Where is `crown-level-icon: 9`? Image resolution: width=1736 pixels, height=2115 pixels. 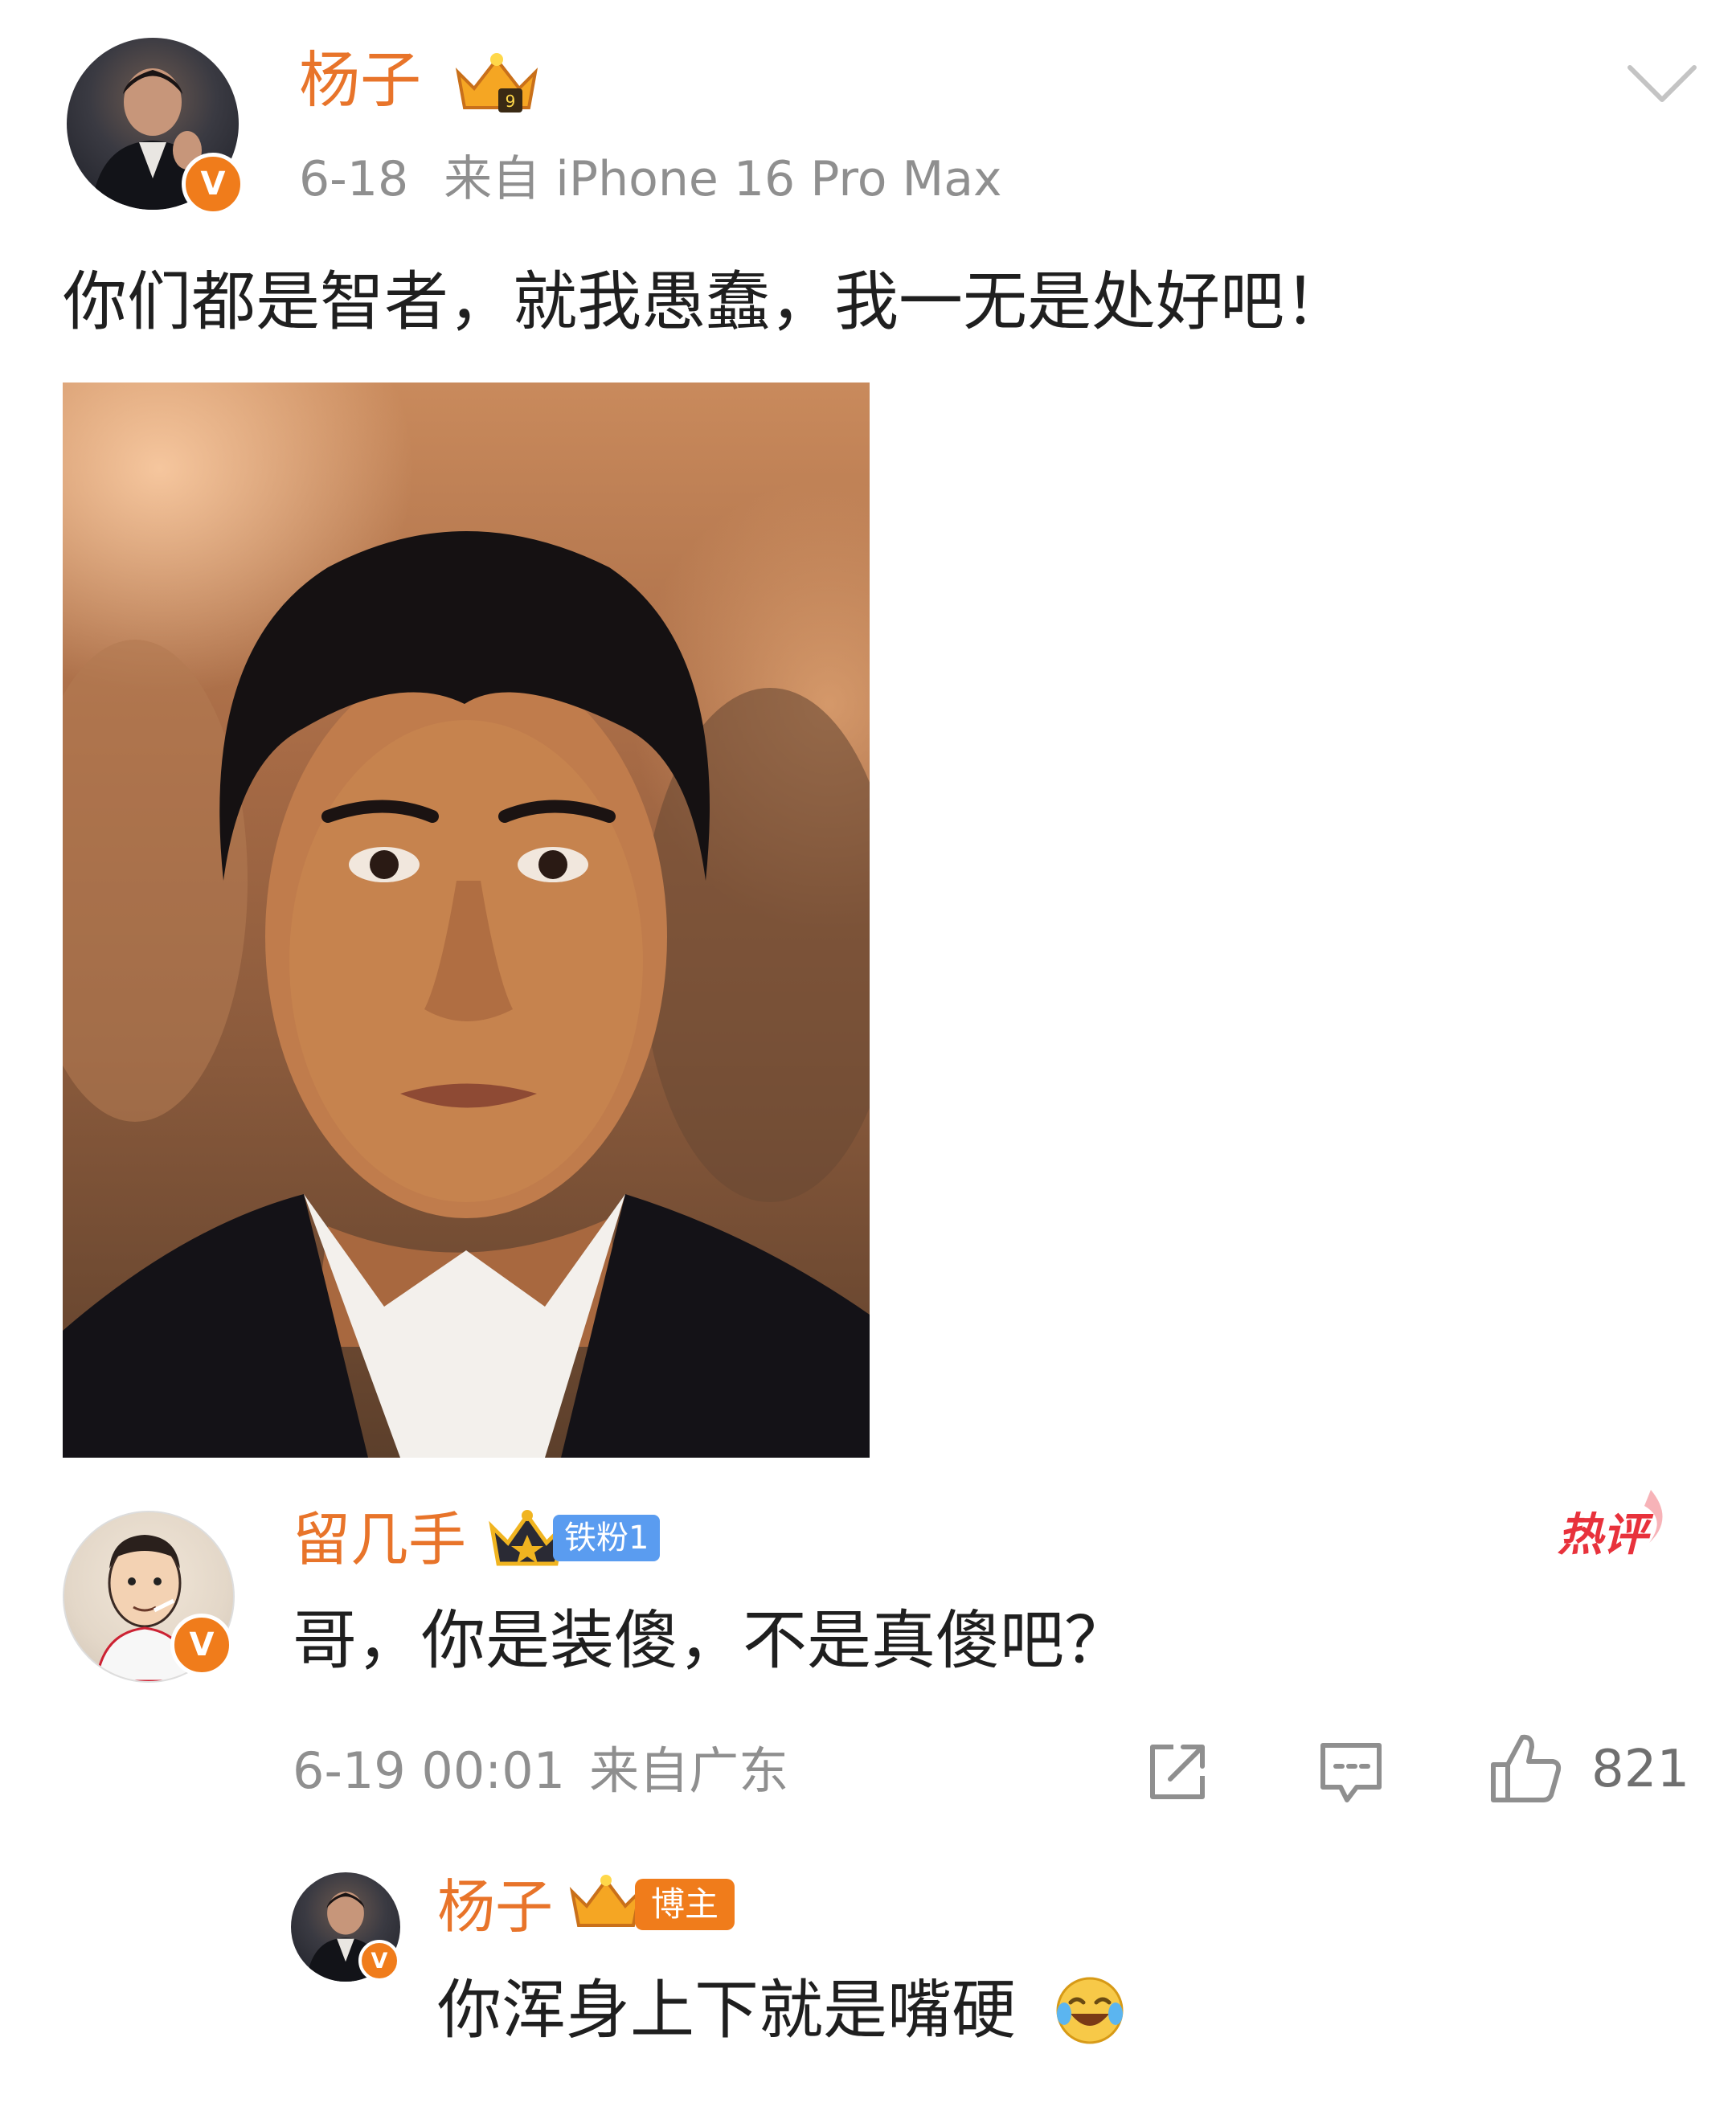 crown-level-icon: 9 is located at coordinates (496, 82).